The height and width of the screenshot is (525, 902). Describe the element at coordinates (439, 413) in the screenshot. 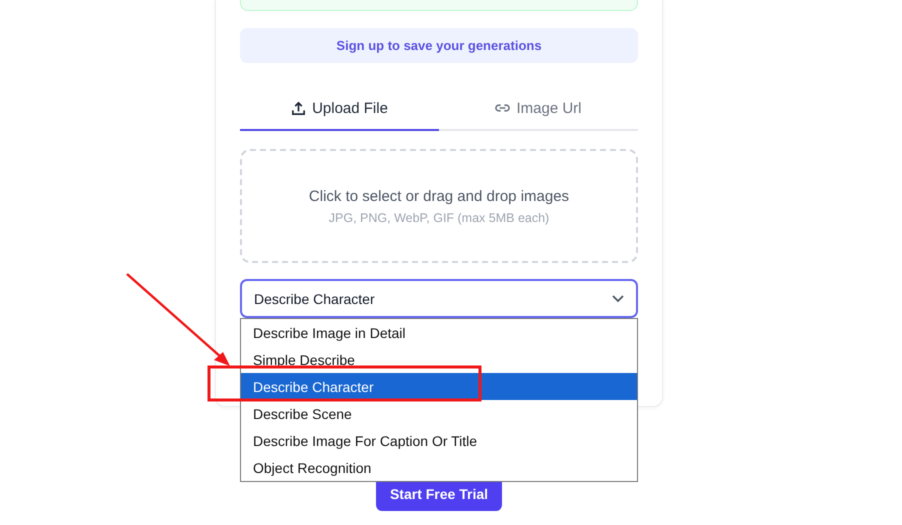

I see `dropdown-option: Describe Scene` at that location.